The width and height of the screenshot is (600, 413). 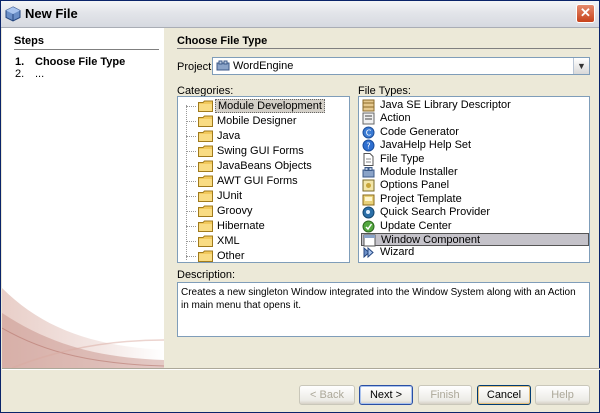 What do you see at coordinates (475, 199) in the screenshot?
I see `file-type-item: Project Template` at bounding box center [475, 199].